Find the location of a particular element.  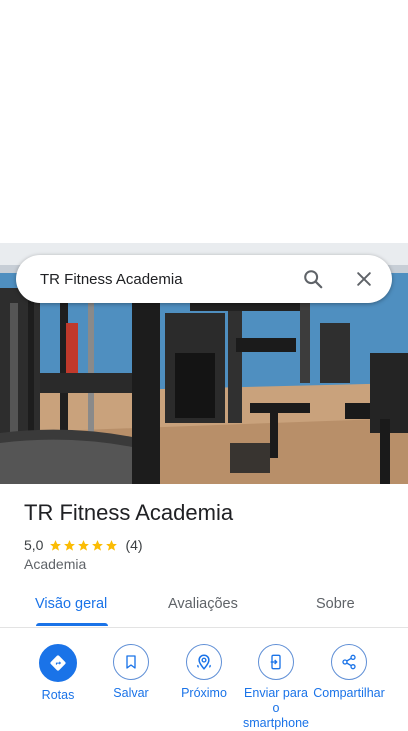

tab-reviews: Avaliações is located at coordinates (203, 604).